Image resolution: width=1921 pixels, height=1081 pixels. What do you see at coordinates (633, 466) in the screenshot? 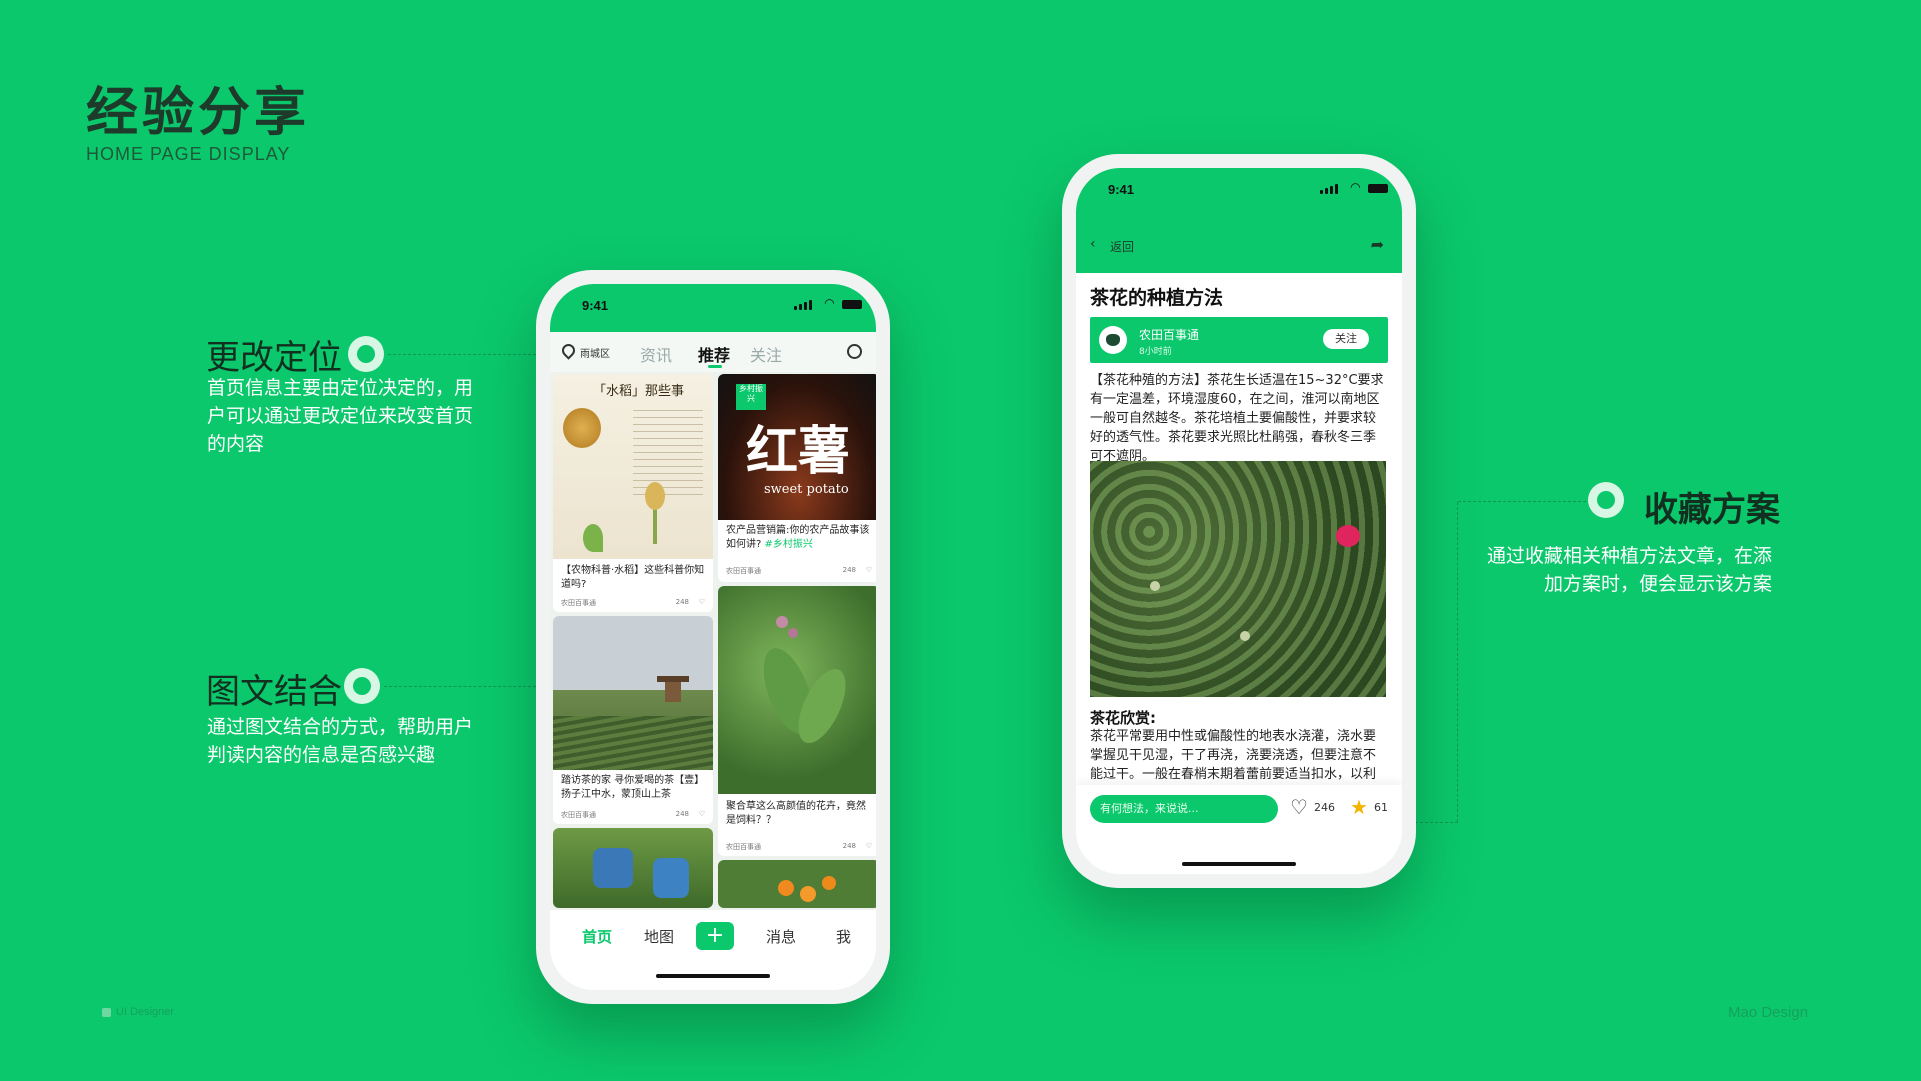
I see `card-image: 「水稻」那些事` at bounding box center [633, 466].